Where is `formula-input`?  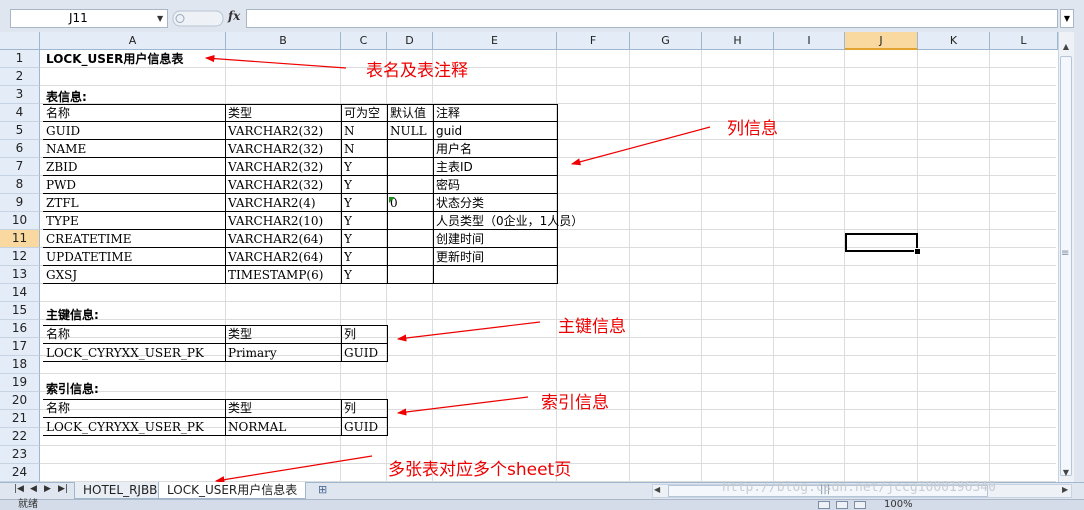 formula-input is located at coordinates (652, 18).